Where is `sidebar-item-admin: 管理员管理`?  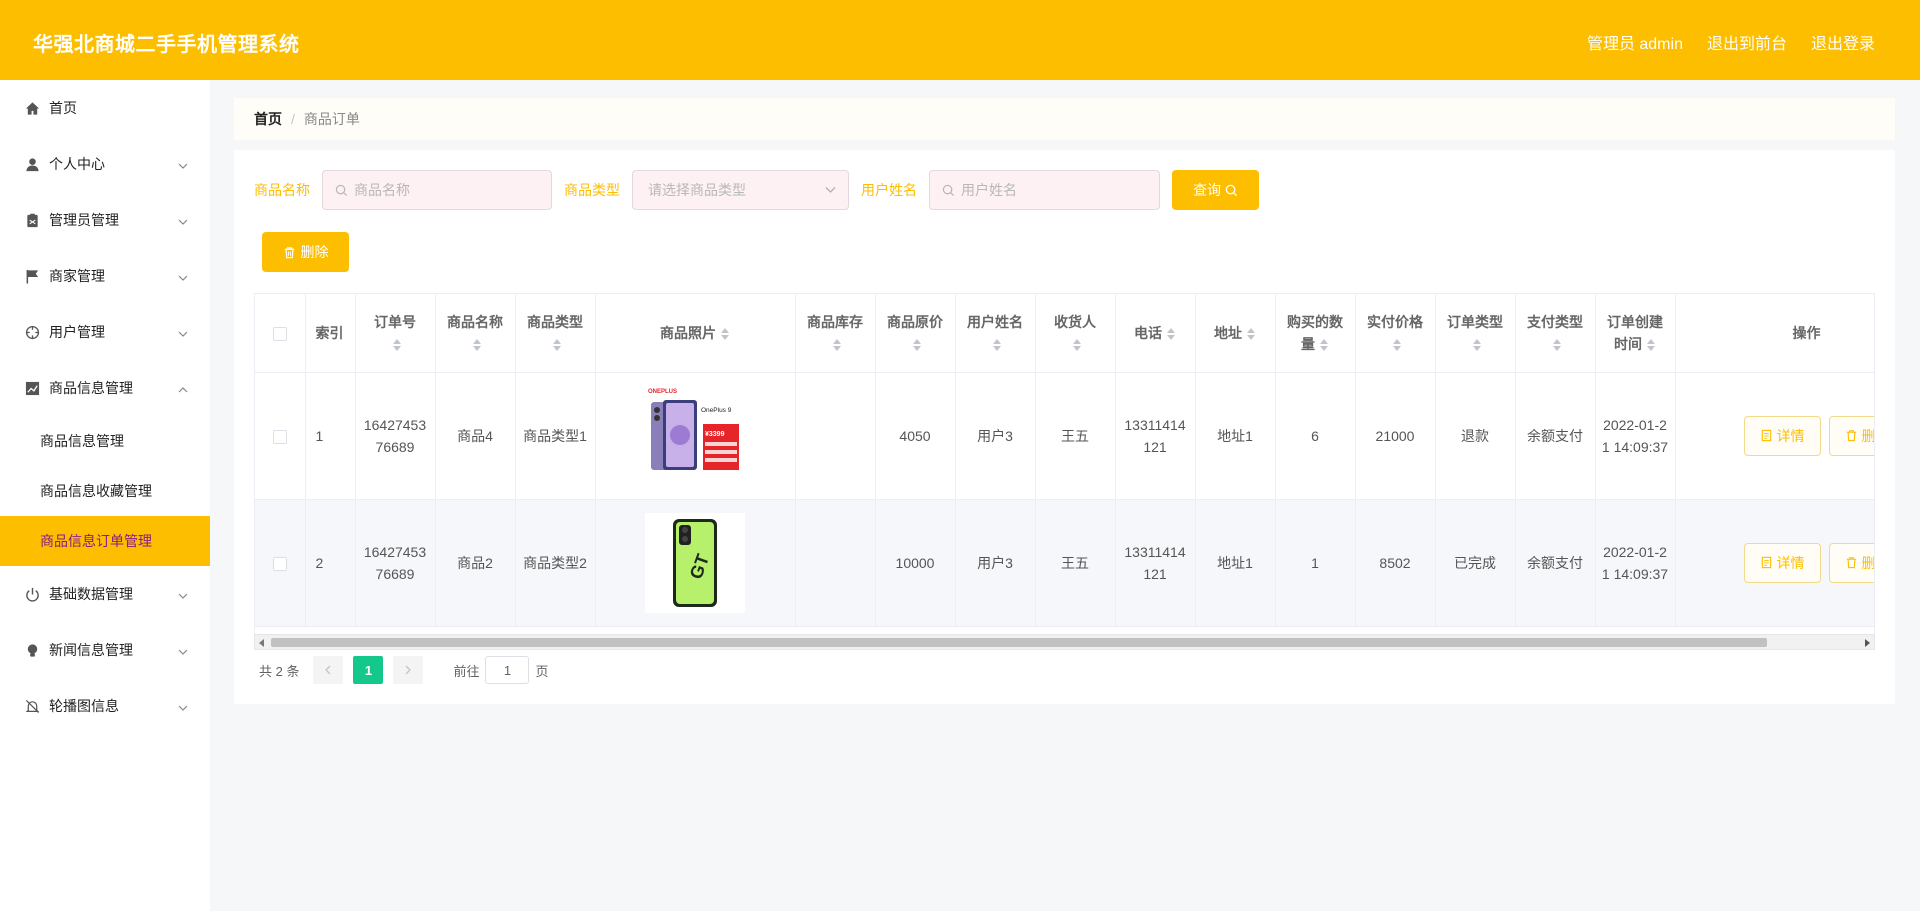
sidebar-item-admin: 管理员管理 is located at coordinates (105, 220).